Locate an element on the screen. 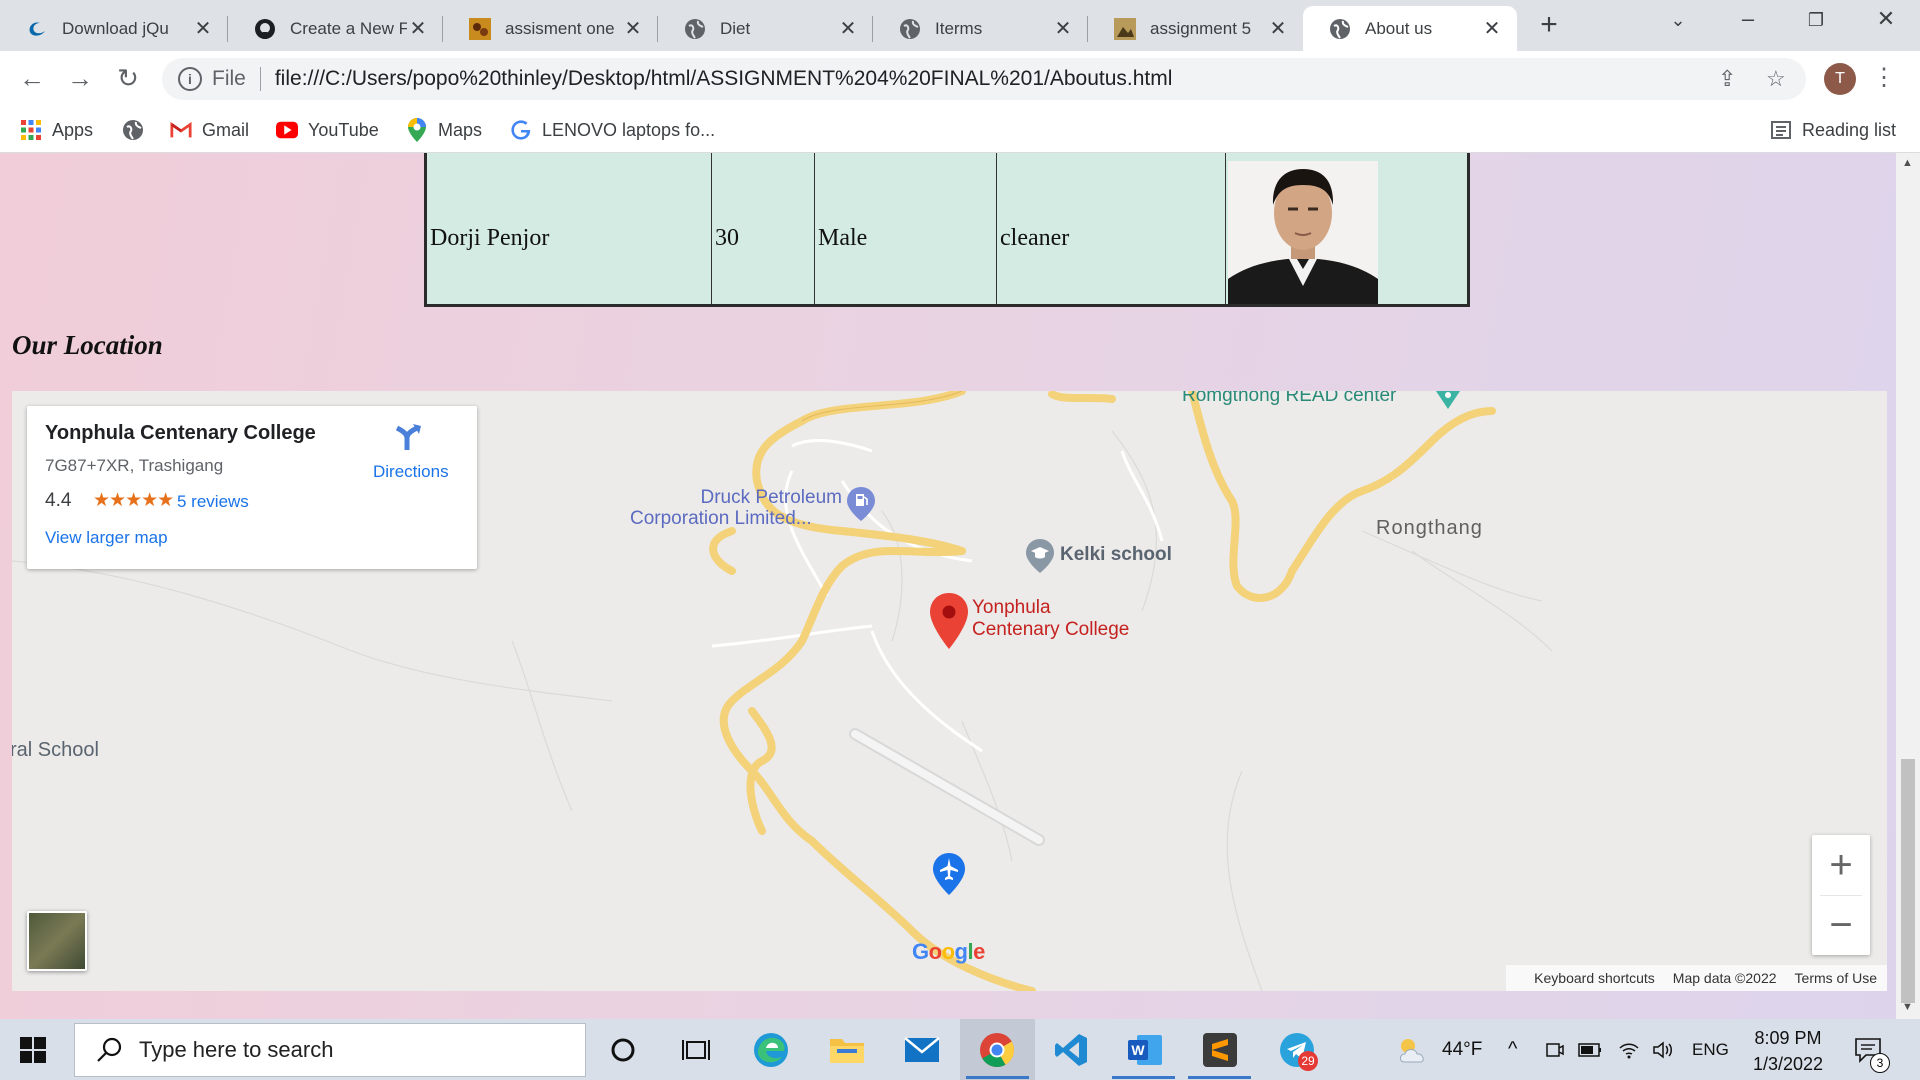 The height and width of the screenshot is (1080, 1920). tab-title: Iterms is located at coordinates (959, 28).